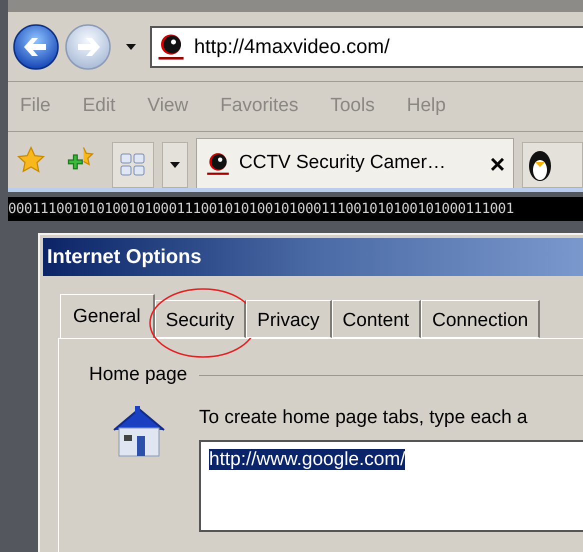  What do you see at coordinates (497, 163) in the screenshot?
I see `tab-close-button: ×` at bounding box center [497, 163].